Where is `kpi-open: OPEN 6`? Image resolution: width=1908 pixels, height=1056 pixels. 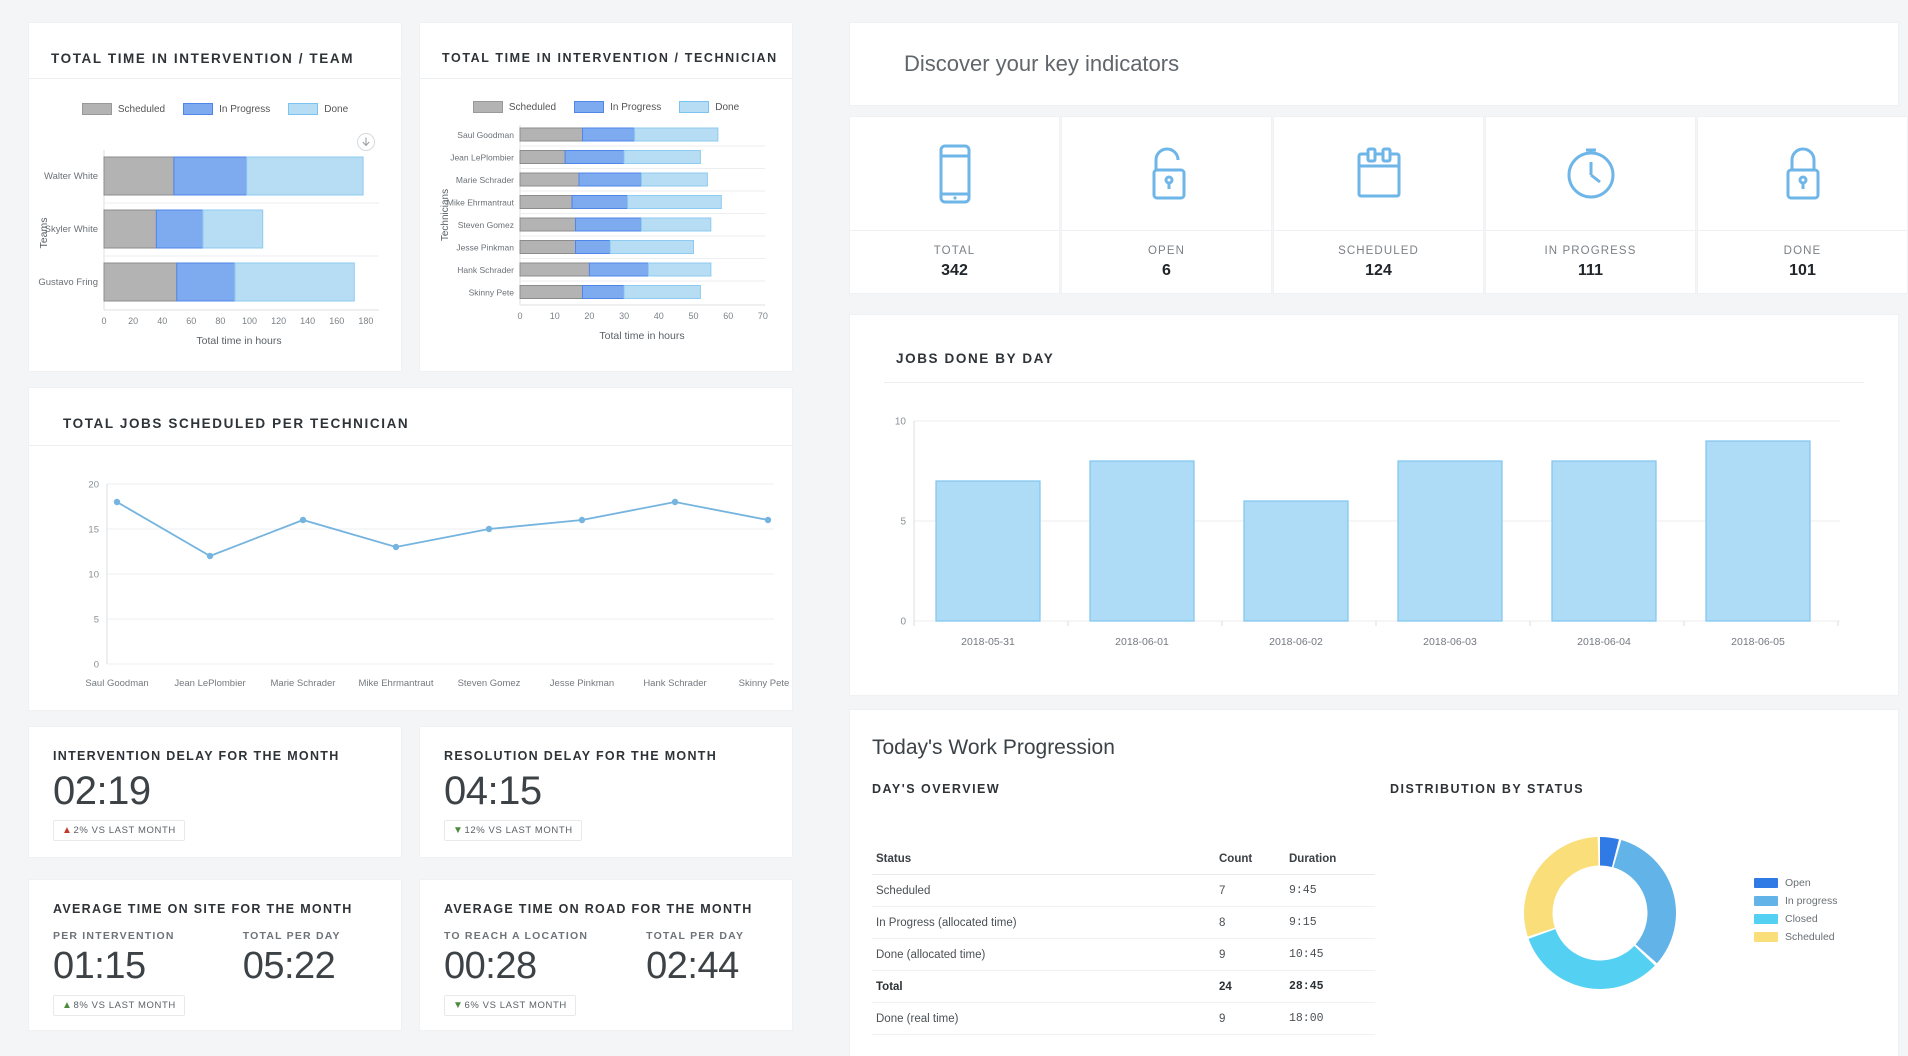
kpi-open: OPEN 6 is located at coordinates (1166, 205).